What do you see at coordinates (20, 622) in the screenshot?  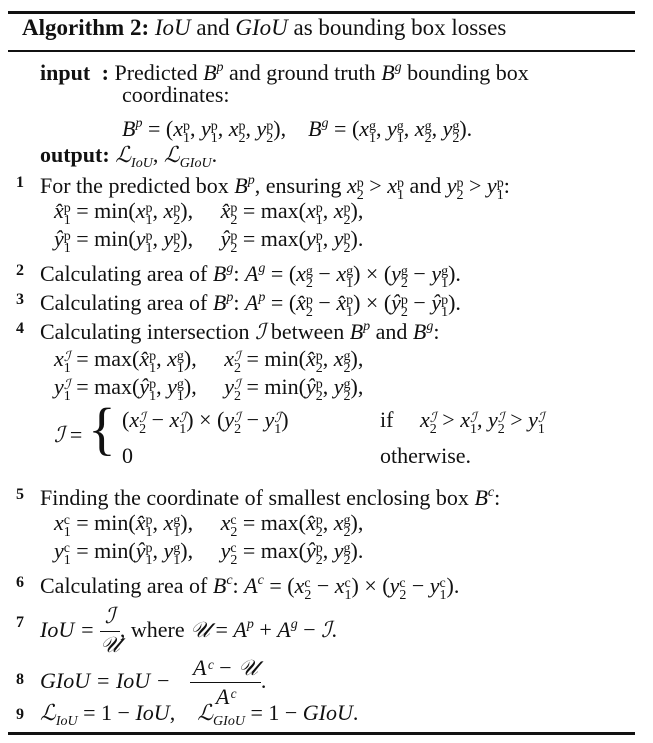 I see `step-number-7: 7` at bounding box center [20, 622].